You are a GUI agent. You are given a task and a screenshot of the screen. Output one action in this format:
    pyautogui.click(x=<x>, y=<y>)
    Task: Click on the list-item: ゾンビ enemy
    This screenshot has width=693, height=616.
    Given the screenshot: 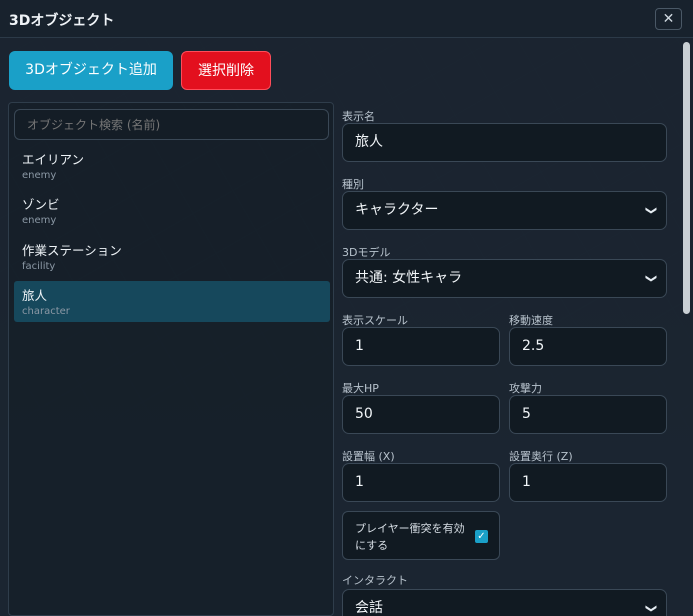 What is the action you would take?
    pyautogui.click(x=172, y=210)
    